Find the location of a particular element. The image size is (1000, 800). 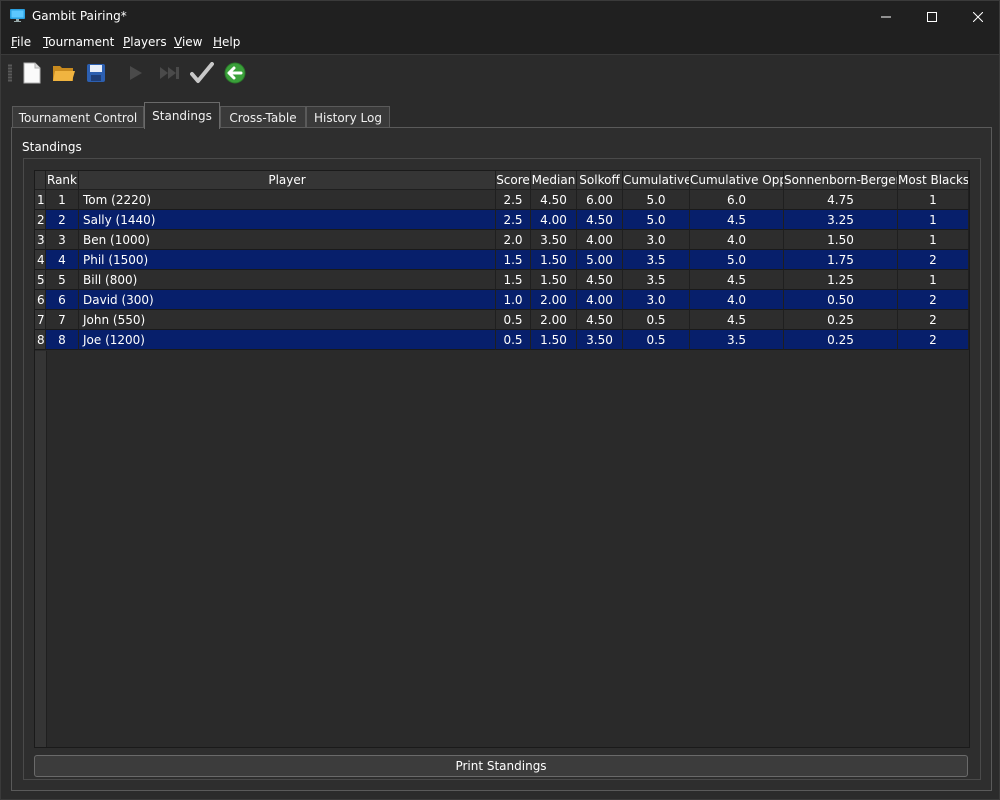

finish-round-button is located at coordinates (170, 73).